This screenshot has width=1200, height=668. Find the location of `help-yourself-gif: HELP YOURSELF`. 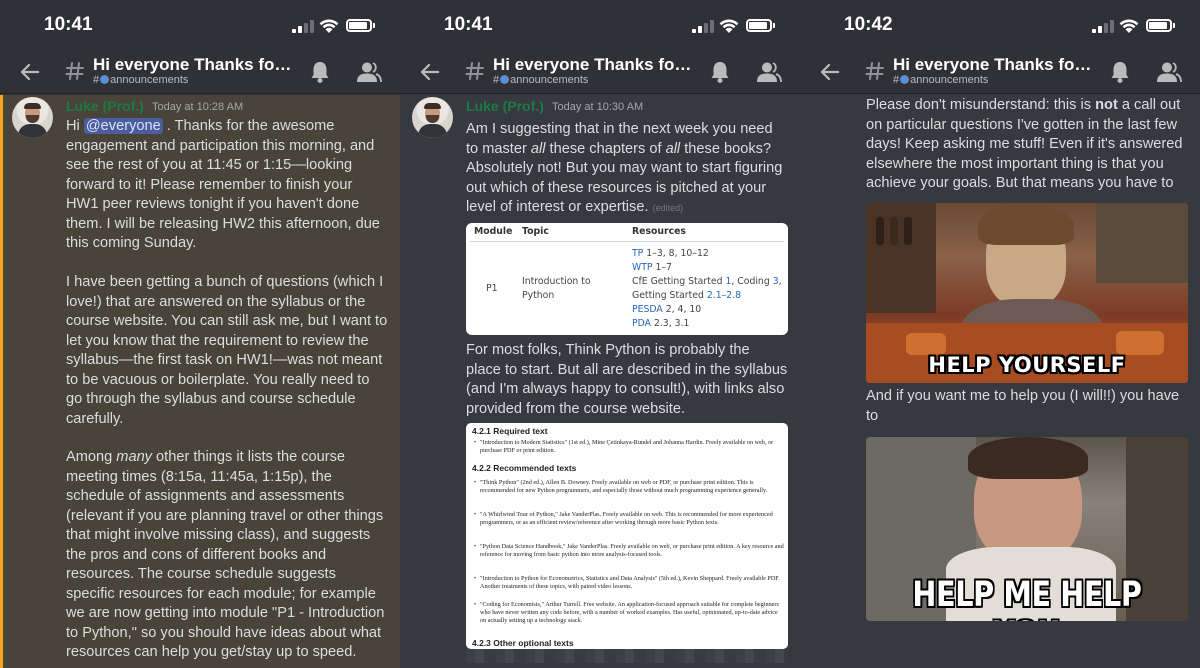

help-yourself-gif: HELP YOURSELF is located at coordinates (1027, 293).